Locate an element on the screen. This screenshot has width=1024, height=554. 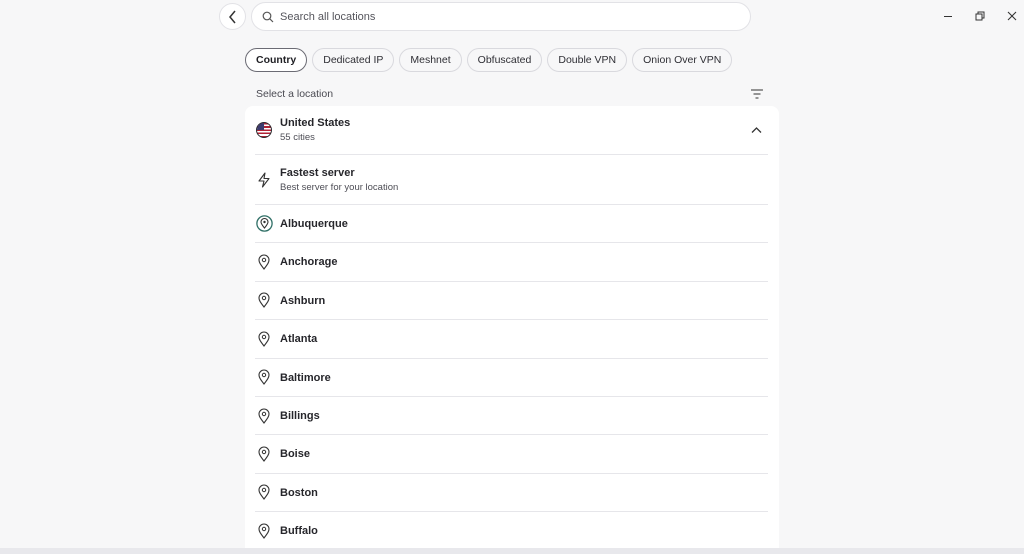
city-row: Ashburn is located at coordinates (511, 301).